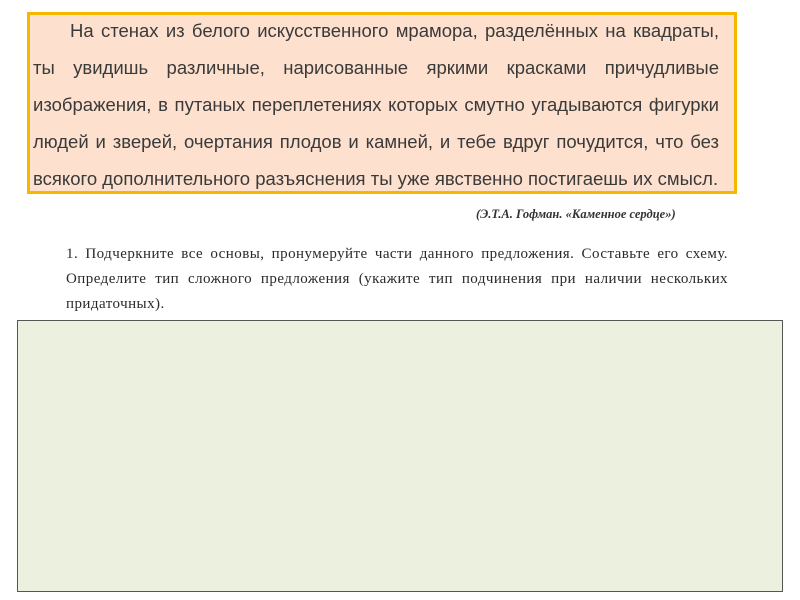 The height and width of the screenshot is (600, 800). Describe the element at coordinates (576, 214) in the screenshot. I see `attribution: (Э.Т.А. Гофман. «Каменное сердце»)` at that location.